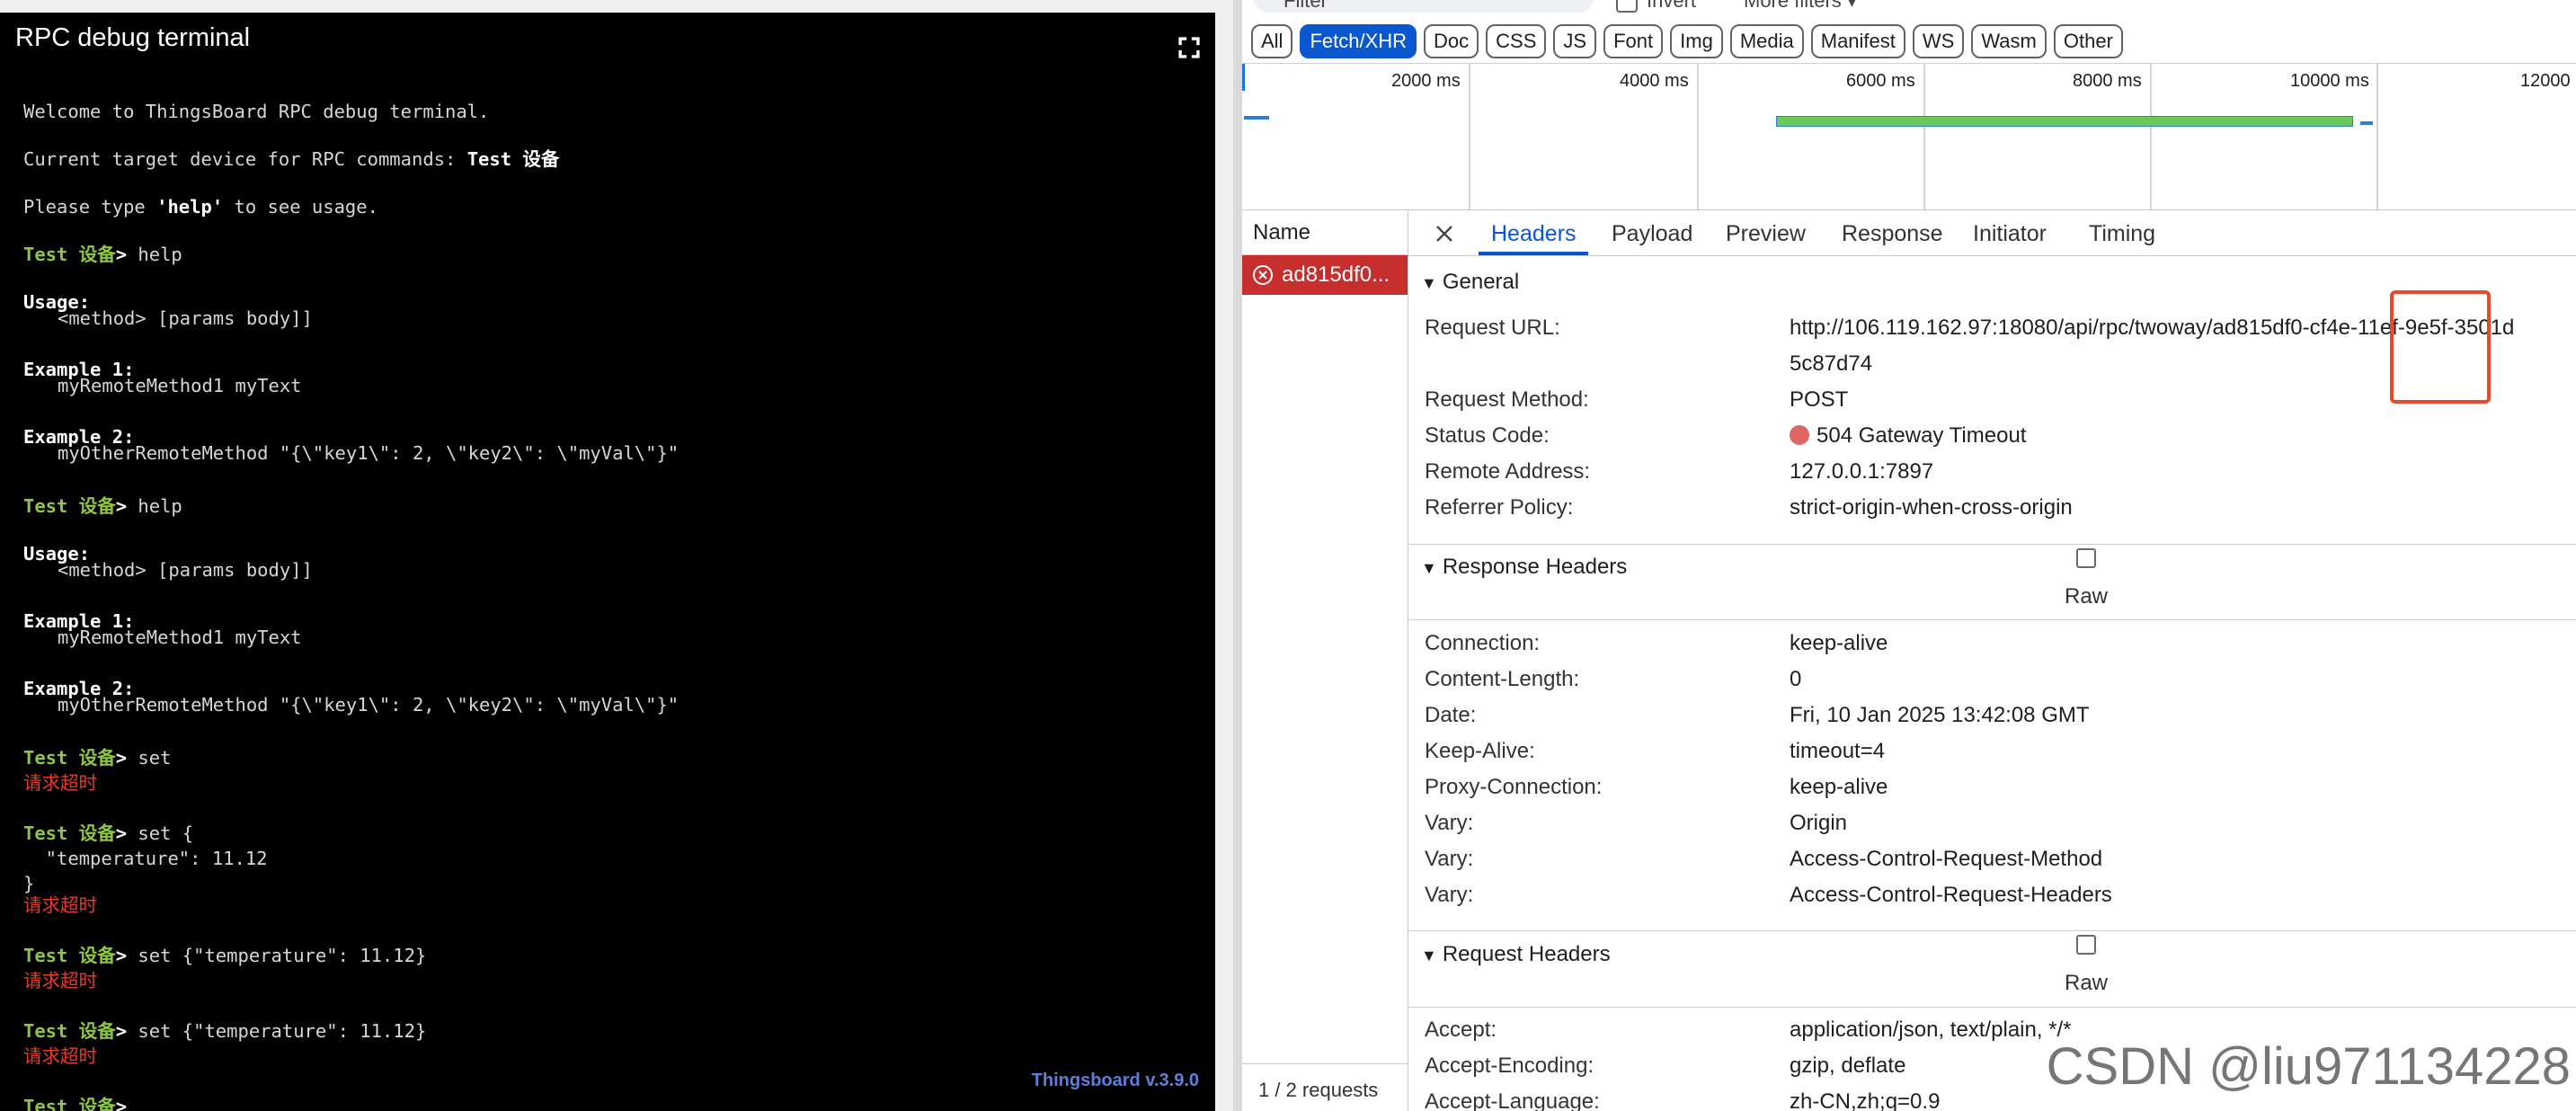 The height and width of the screenshot is (1111, 2576). Describe the element at coordinates (1654, 81) in the screenshot. I see `timeline-tick-label: 4000 ms` at that location.